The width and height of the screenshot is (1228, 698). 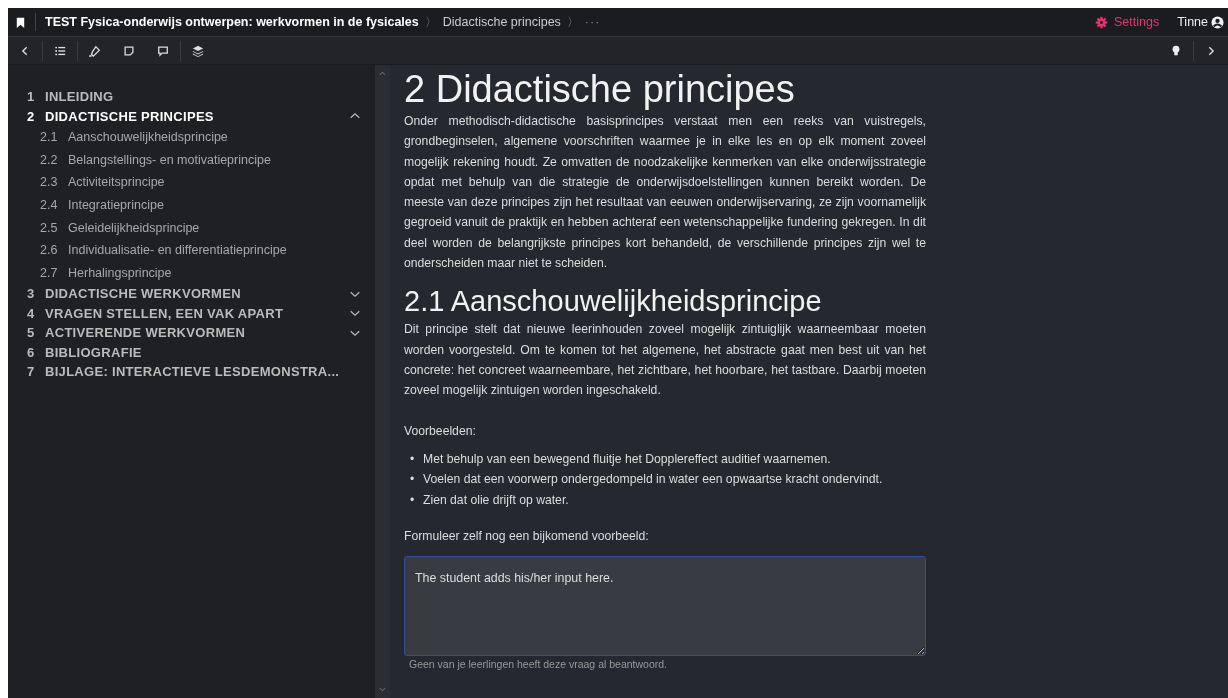 What do you see at coordinates (191, 205) in the screenshot?
I see `section-item: 2.4 Integratieprincipe` at bounding box center [191, 205].